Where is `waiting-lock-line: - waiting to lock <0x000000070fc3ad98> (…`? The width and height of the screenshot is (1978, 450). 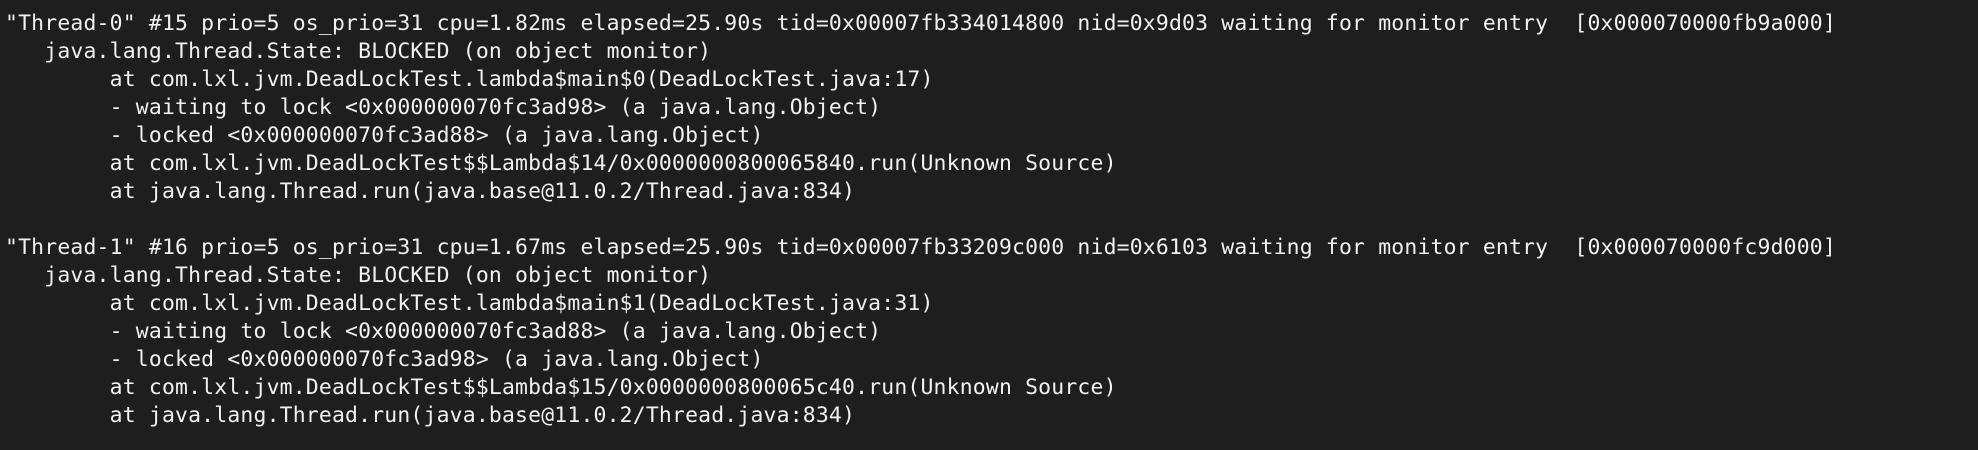
waiting-lock-line: - waiting to lock <0x000000070fc3ad98> (… is located at coordinates (443, 107).